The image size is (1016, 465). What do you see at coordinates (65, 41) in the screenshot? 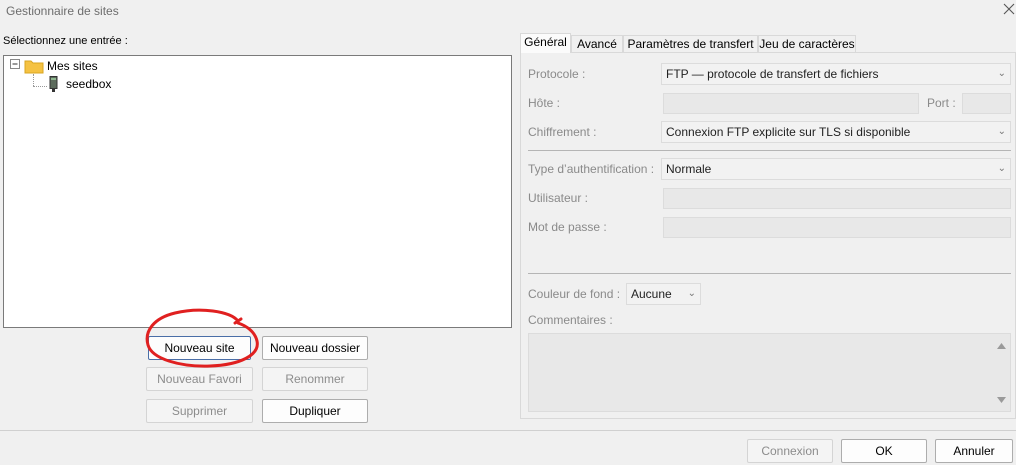
I see `tree-label: Sélectionnez une entrée :` at bounding box center [65, 41].